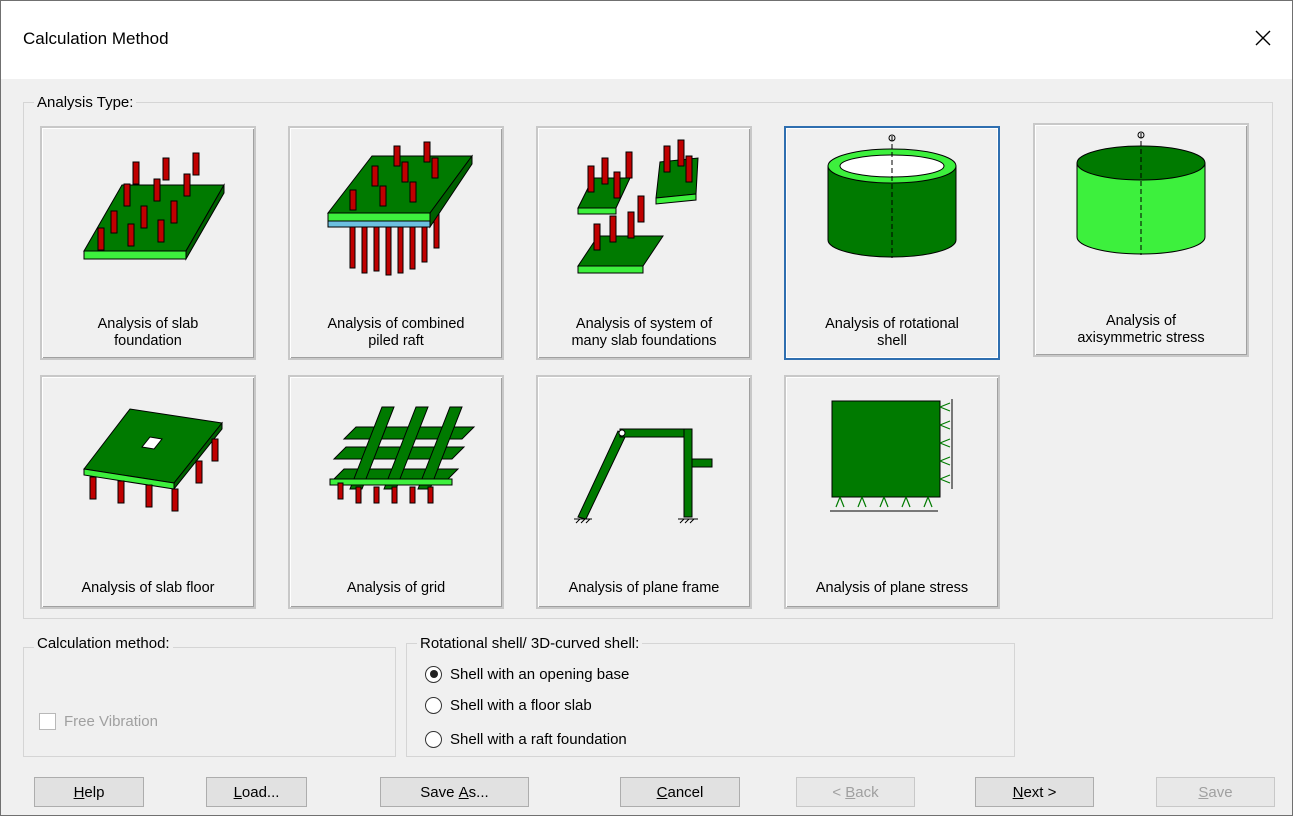 Image resolution: width=1293 pixels, height=816 pixels. Describe the element at coordinates (1034, 792) in the screenshot. I see `next-button: Next >` at that location.